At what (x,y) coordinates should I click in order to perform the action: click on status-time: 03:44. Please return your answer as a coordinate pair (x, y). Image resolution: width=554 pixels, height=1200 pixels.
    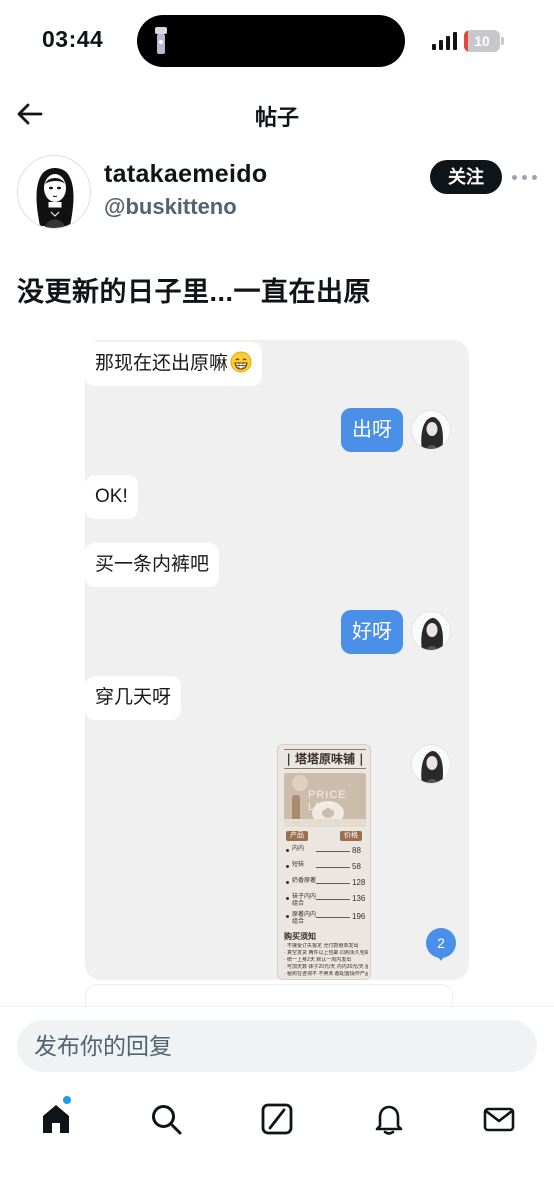
    Looking at the image, I should click on (73, 39).